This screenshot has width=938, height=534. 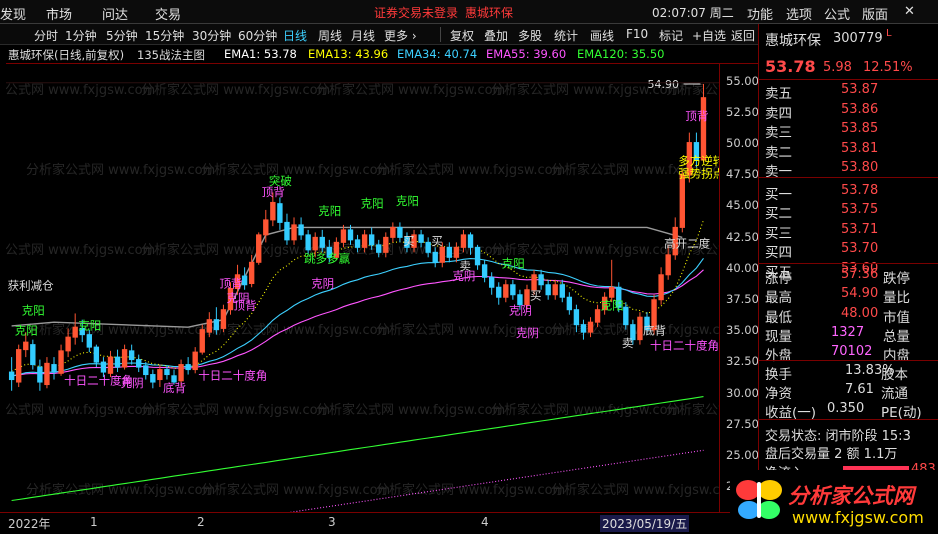 What do you see at coordinates (909, 11) in the screenshot?
I see `close-icon: ✕` at bounding box center [909, 11].